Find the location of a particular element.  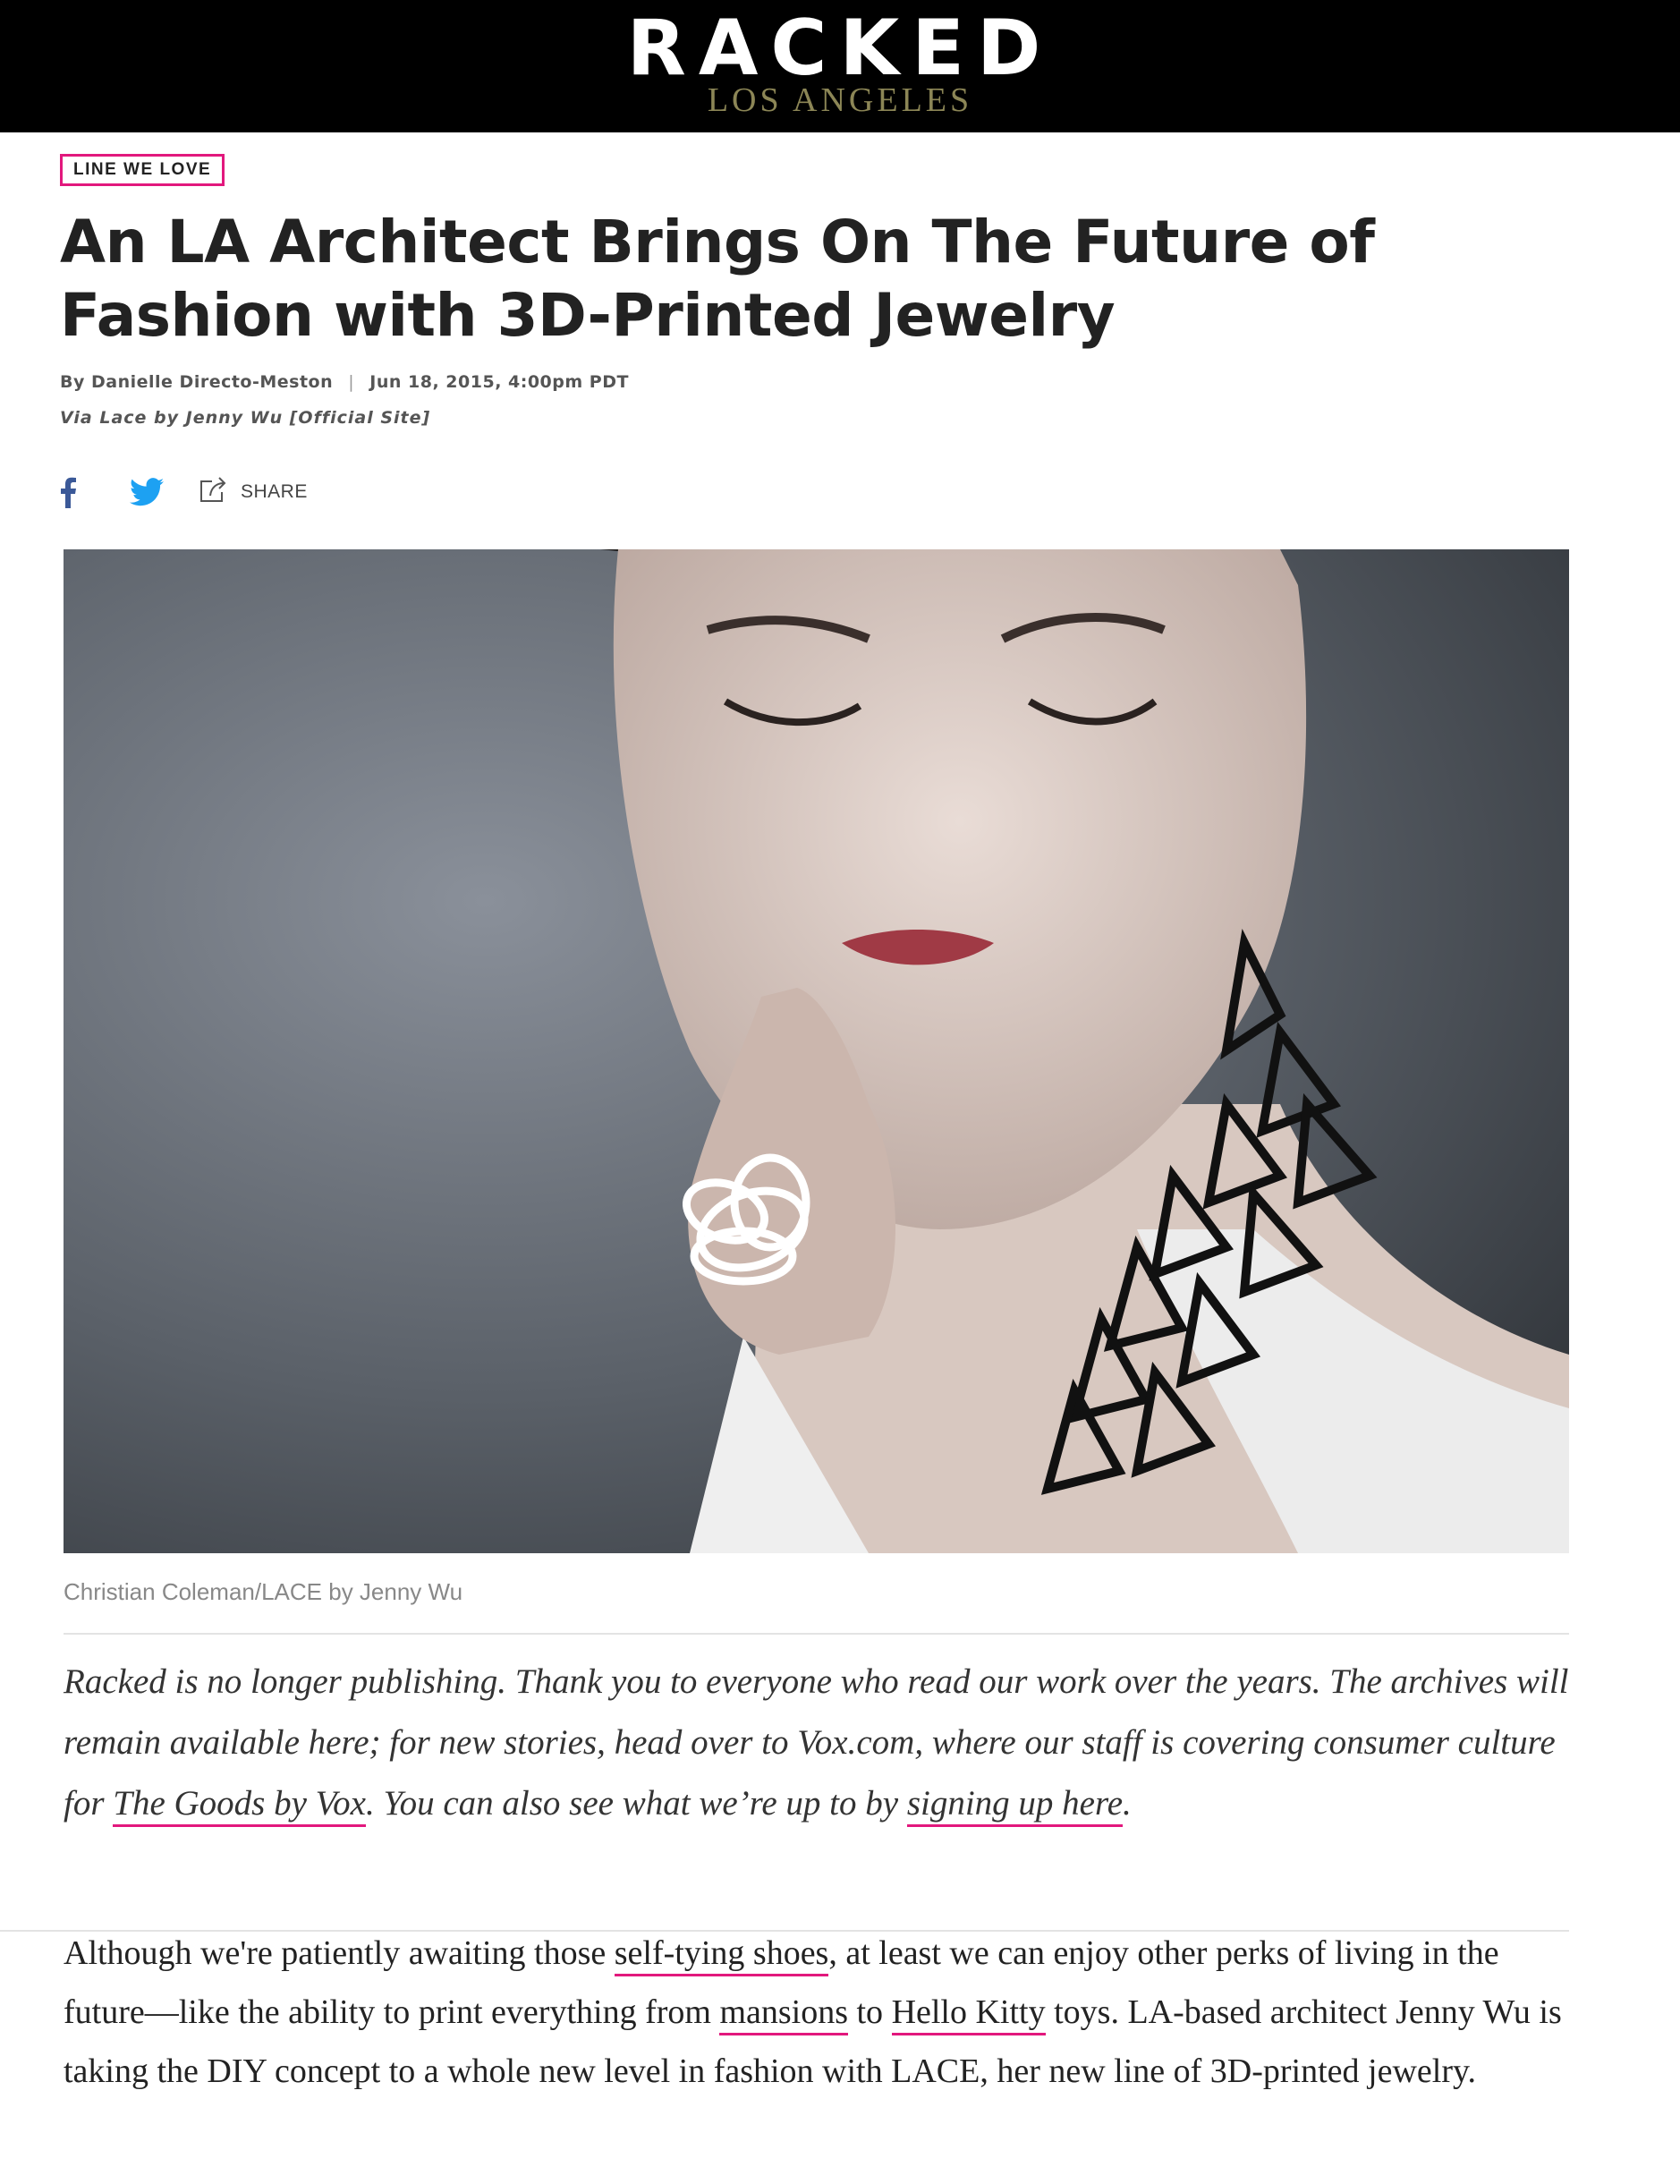

category-tag: LINE WE LOVE is located at coordinates (142, 170).